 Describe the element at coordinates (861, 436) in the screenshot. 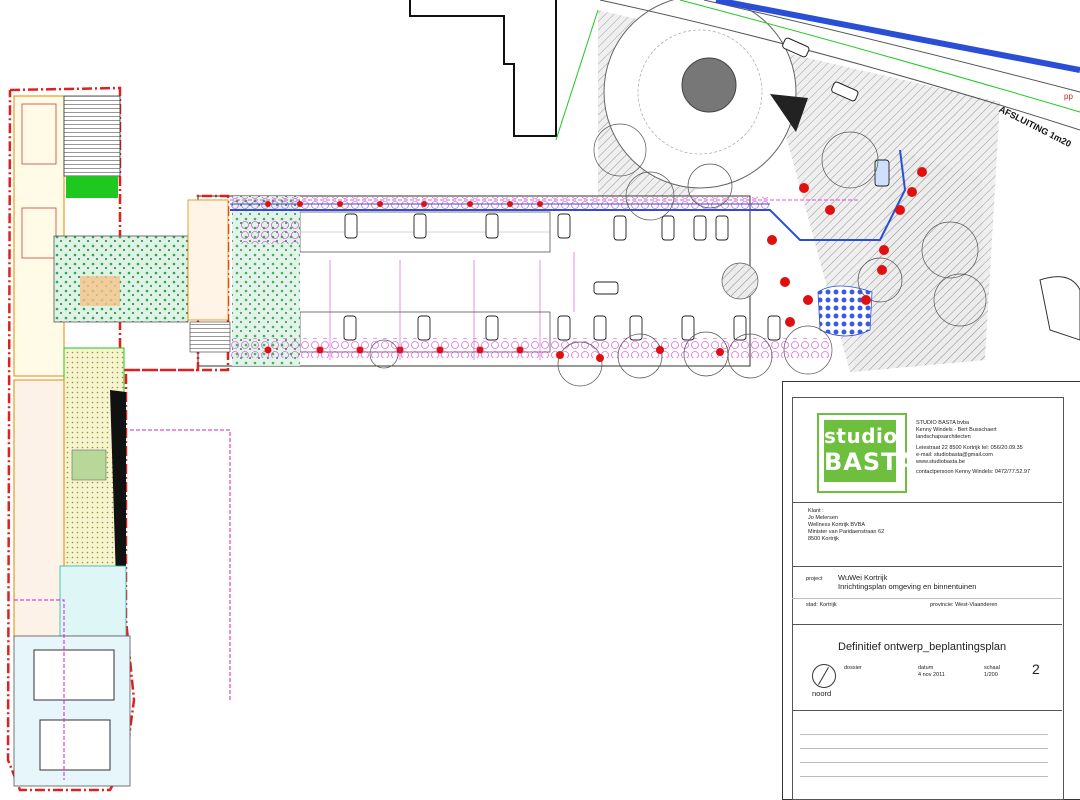

I see `logo-line-1: studio` at that location.